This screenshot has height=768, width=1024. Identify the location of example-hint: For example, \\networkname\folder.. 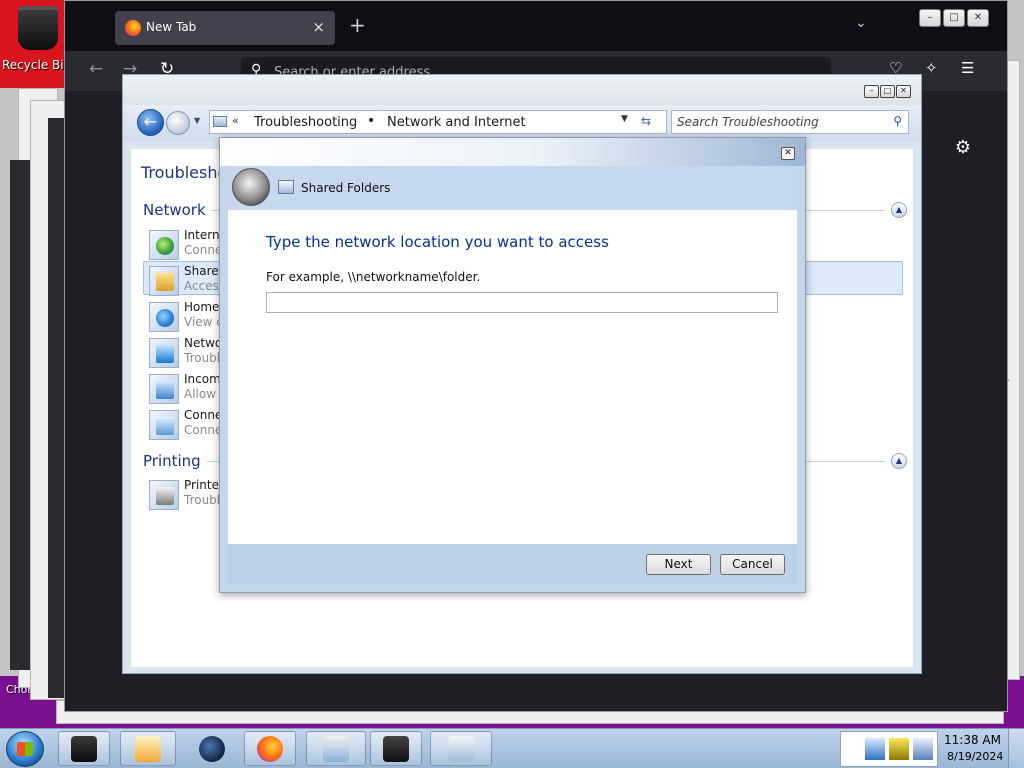
(373, 277).